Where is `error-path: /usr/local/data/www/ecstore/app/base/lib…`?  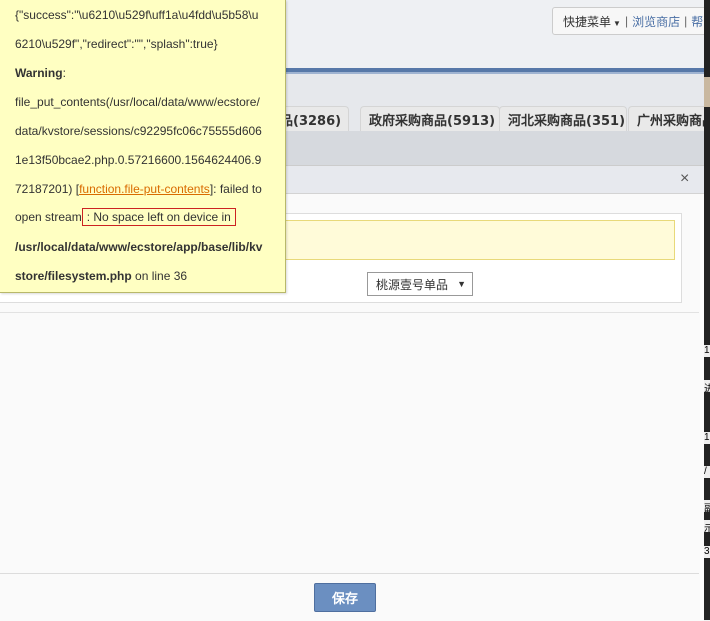 error-path: /usr/local/data/www/ecstore/app/base/lib… is located at coordinates (139, 247).